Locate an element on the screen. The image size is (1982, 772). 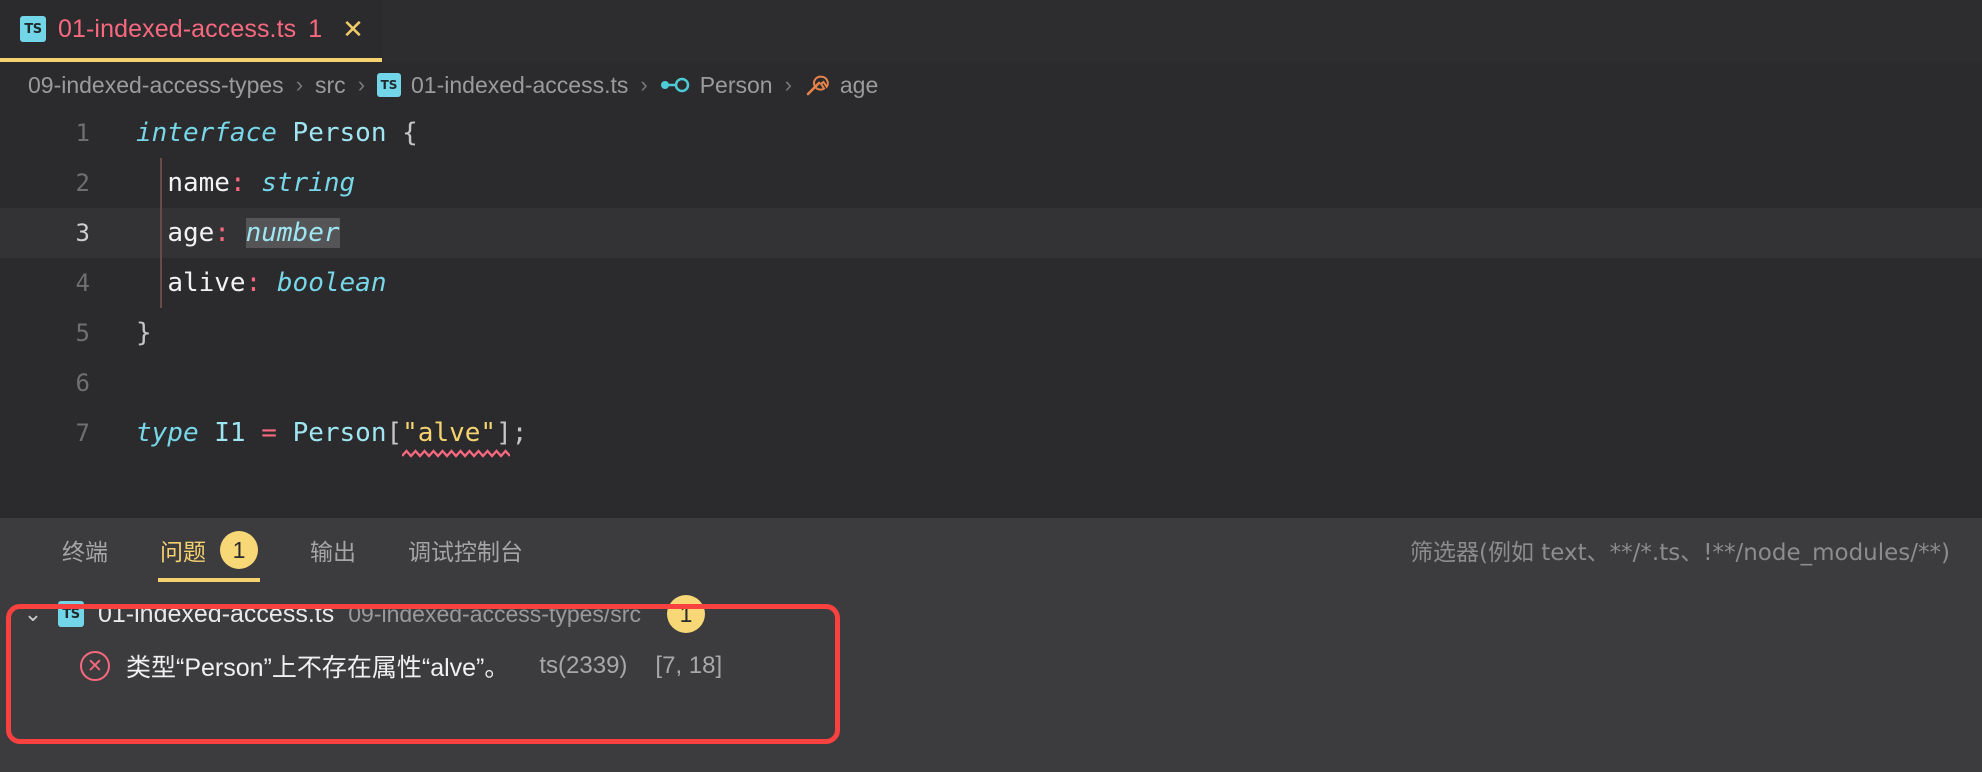
tab-label: 问题 is located at coordinates (183, 553).